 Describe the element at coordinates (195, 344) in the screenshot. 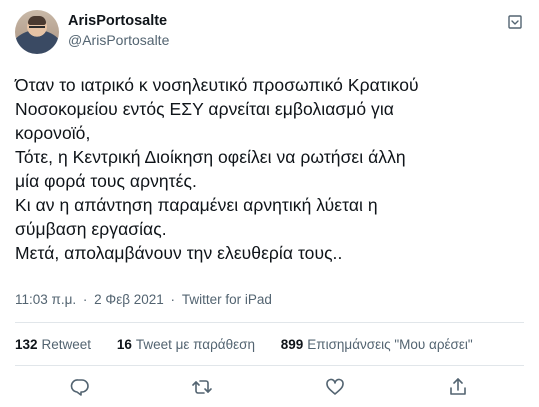

I see `quotes-label: Tweet με παράθεση` at that location.